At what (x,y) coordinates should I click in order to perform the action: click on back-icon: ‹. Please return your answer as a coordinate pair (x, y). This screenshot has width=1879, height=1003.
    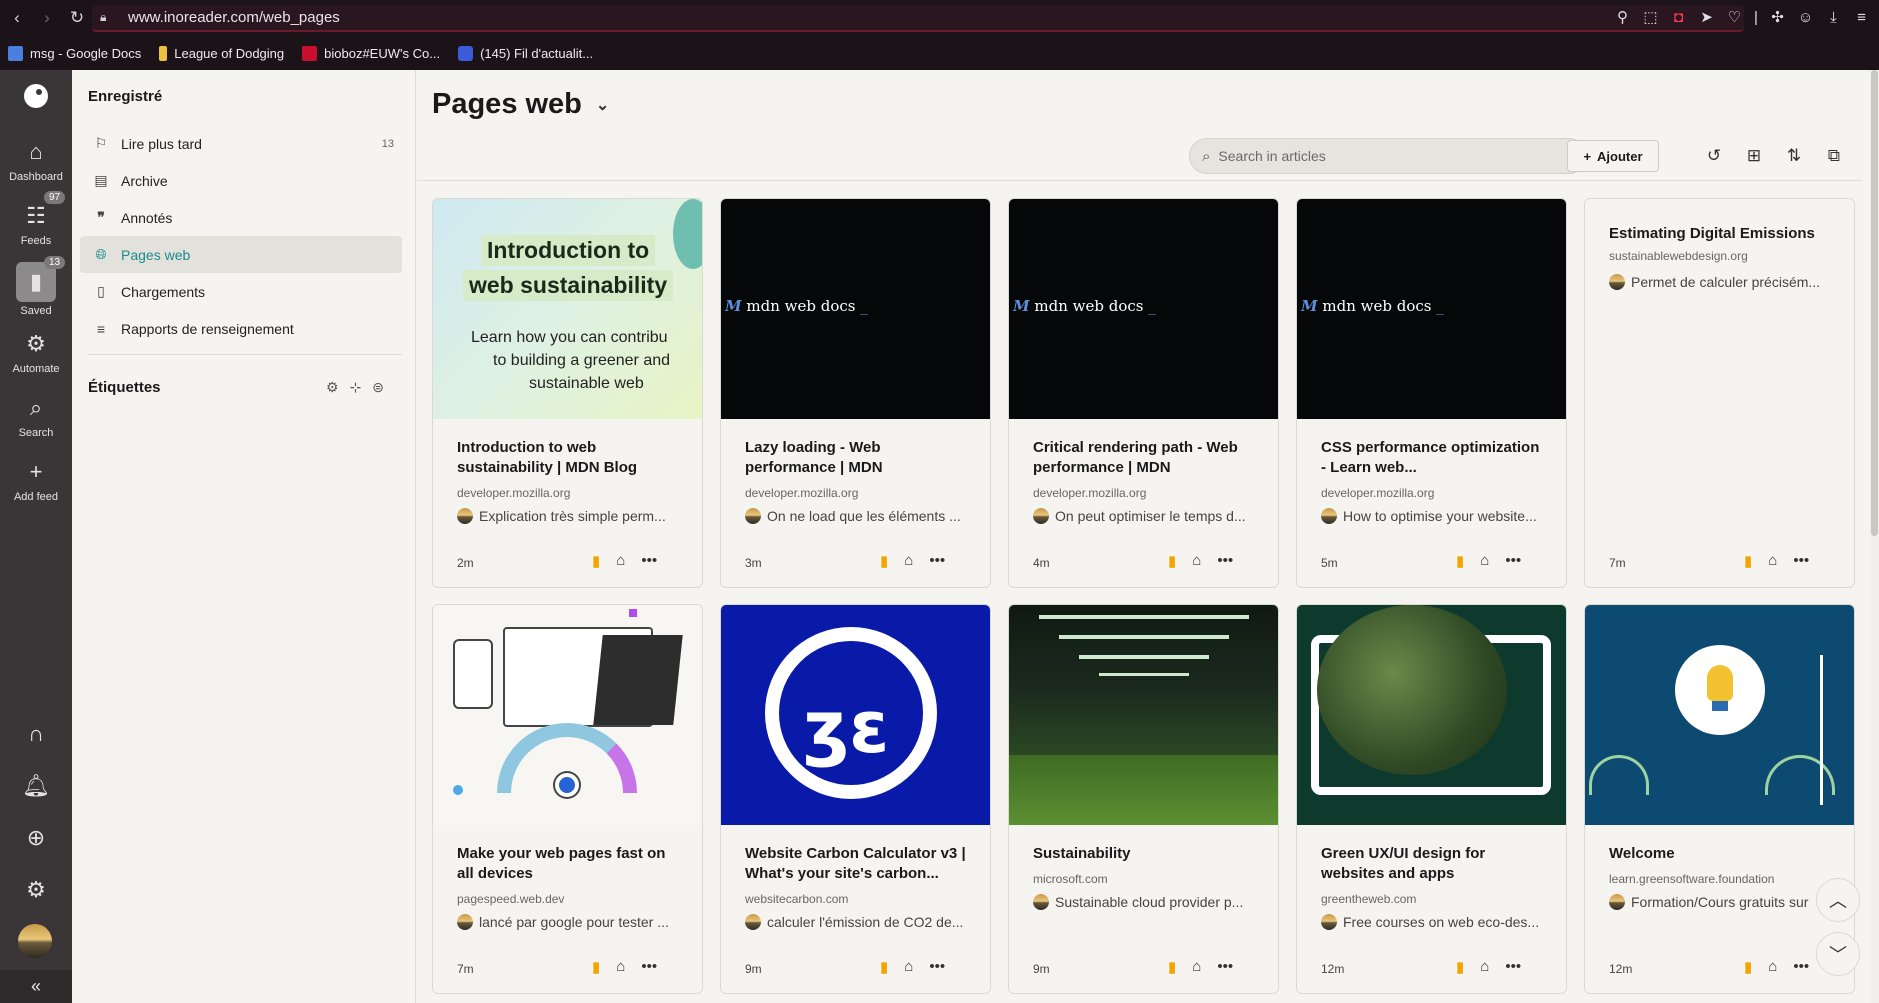
    Looking at the image, I should click on (17, 18).